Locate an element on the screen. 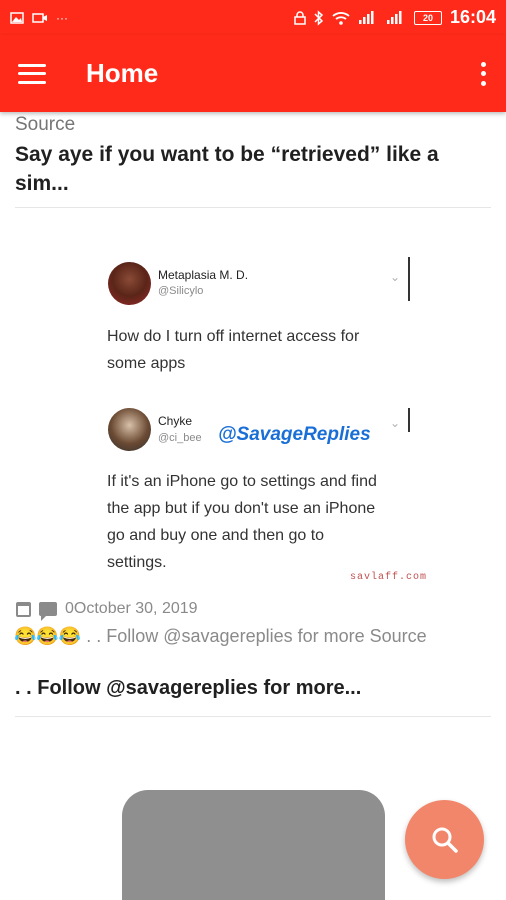  image-icon is located at coordinates (17, 17).